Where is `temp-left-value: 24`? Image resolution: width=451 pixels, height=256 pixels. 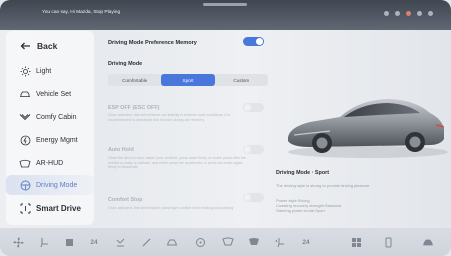
temp-left-value: 24 is located at coordinates (94, 242).